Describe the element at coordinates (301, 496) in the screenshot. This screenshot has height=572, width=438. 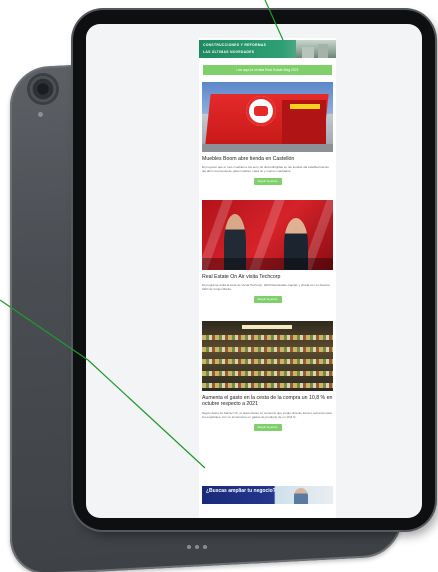
I see `ad-banner-person` at that location.